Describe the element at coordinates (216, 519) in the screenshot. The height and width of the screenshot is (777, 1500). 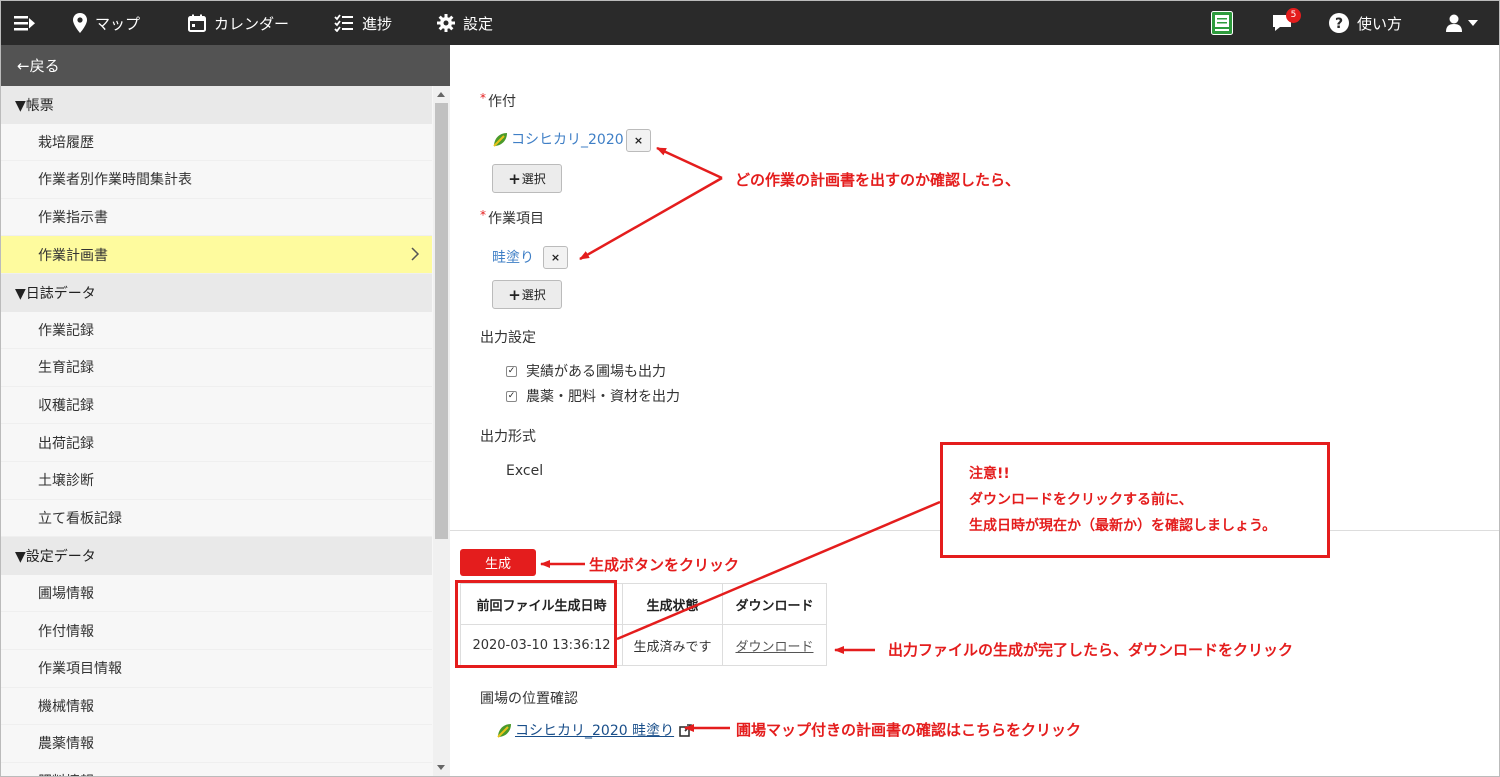
I see `sidebar-item-signboard-records: 立て看板記録` at that location.